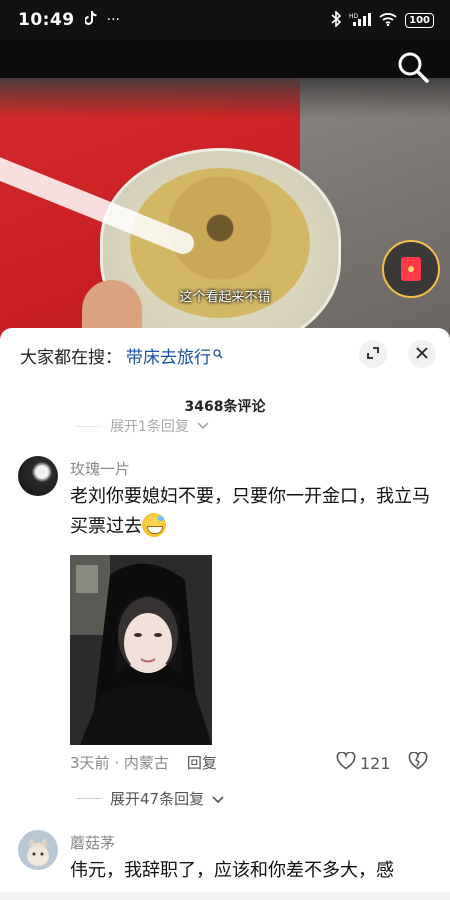 The width and height of the screenshot is (450, 900). What do you see at coordinates (90, 763) in the screenshot?
I see `comment-time: 3天前` at bounding box center [90, 763].